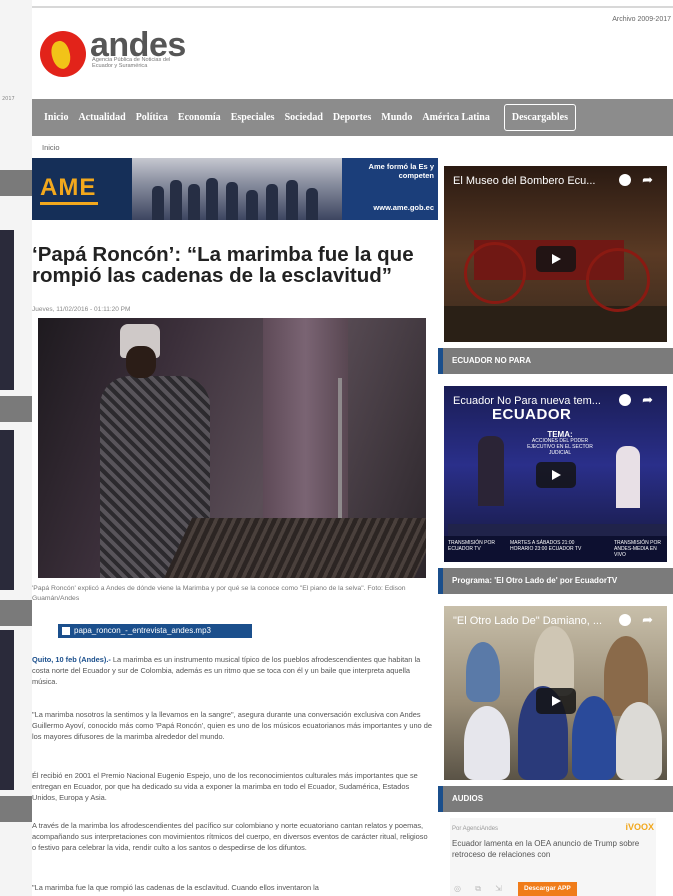  I want to click on banner-photo, so click(237, 189).